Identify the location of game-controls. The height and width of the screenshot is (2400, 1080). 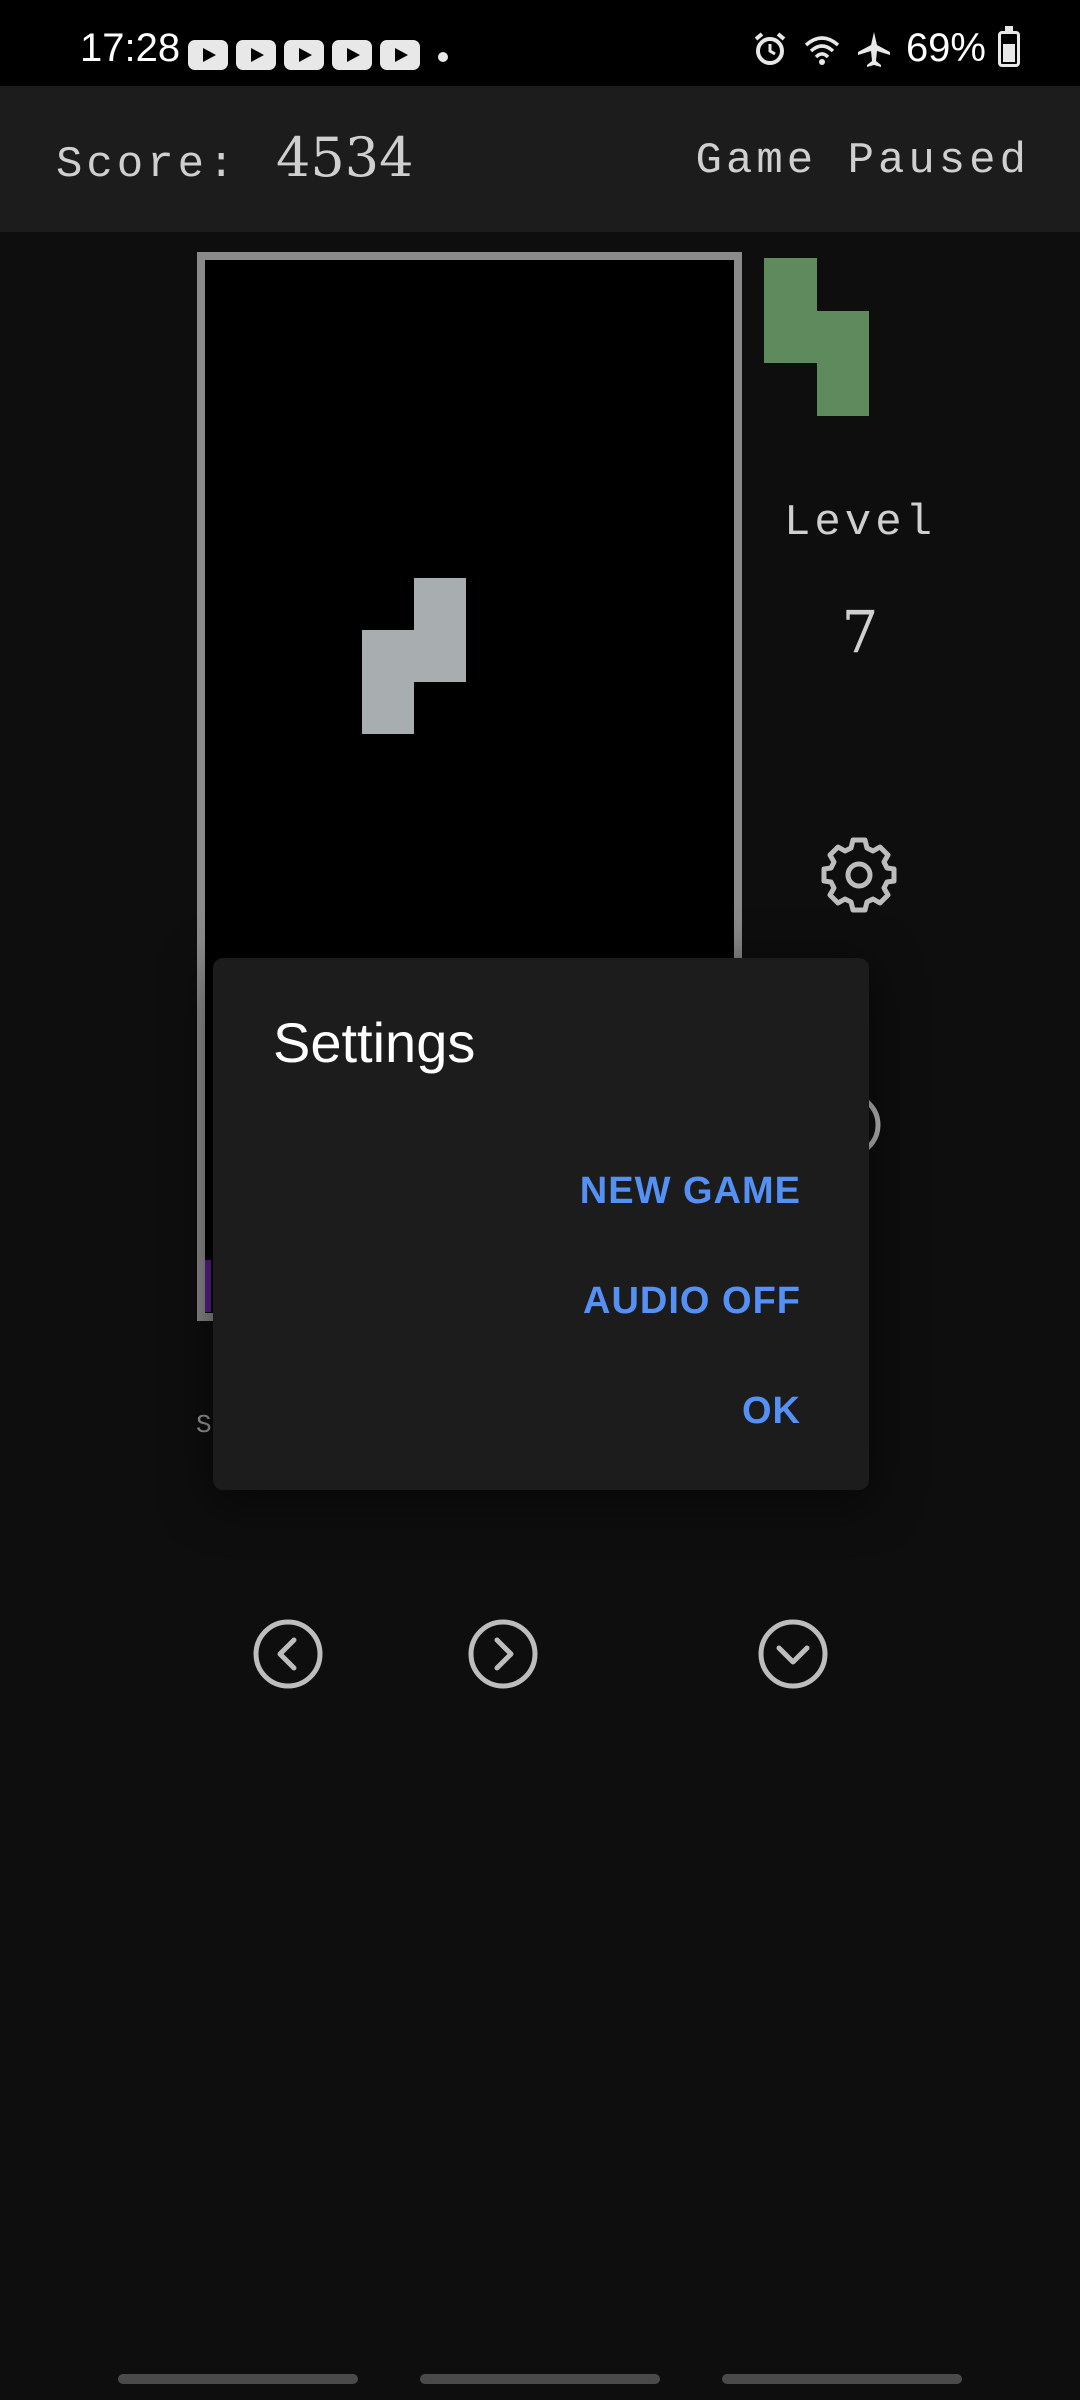
(540, 1670).